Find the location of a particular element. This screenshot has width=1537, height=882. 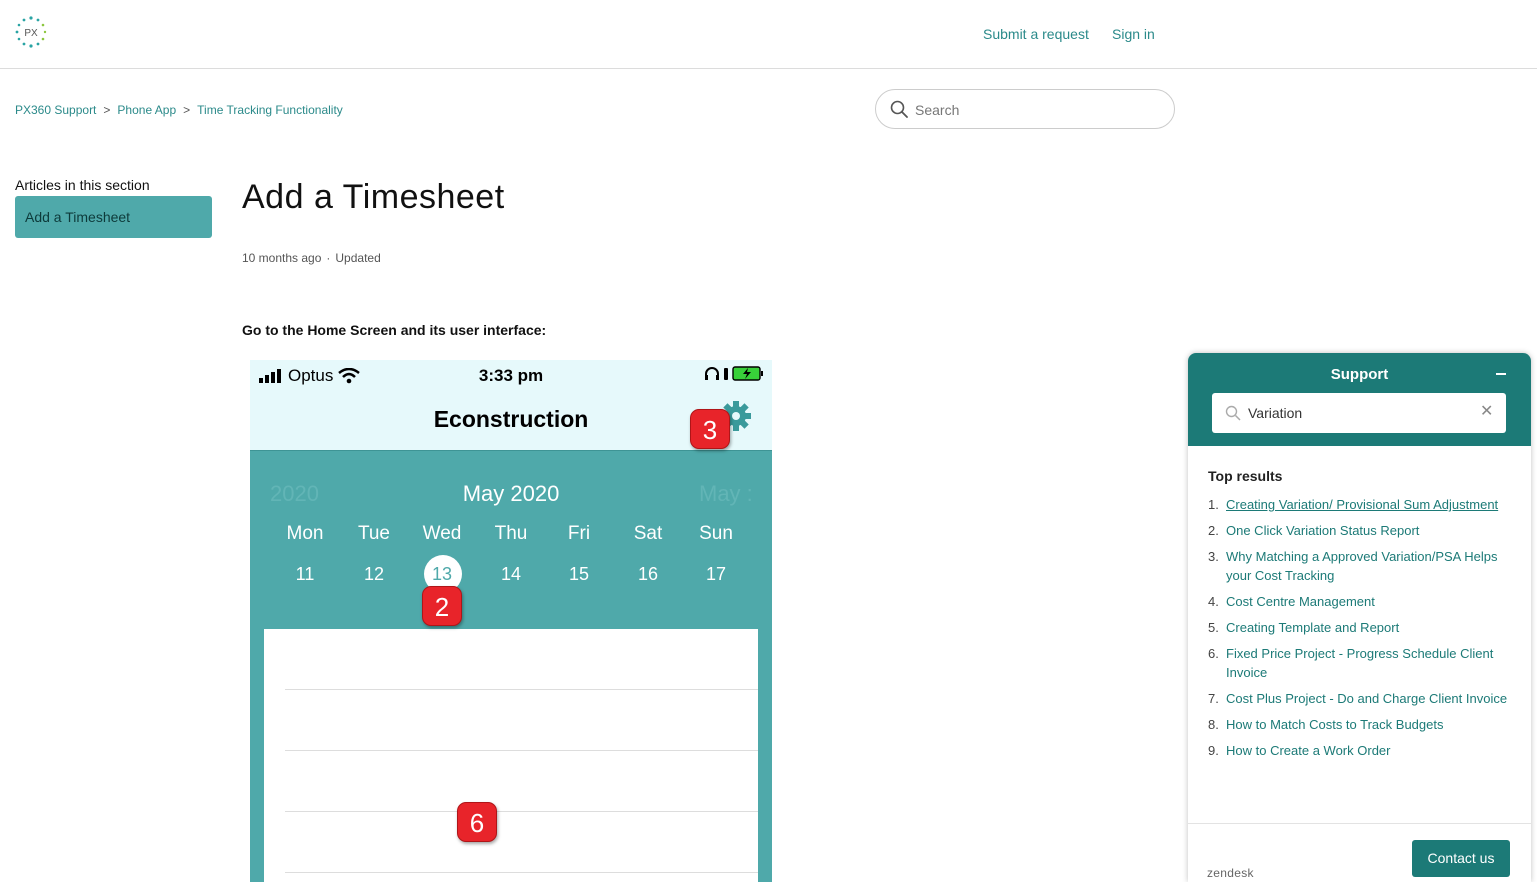

day-name-mon: Mon is located at coordinates (305, 533).